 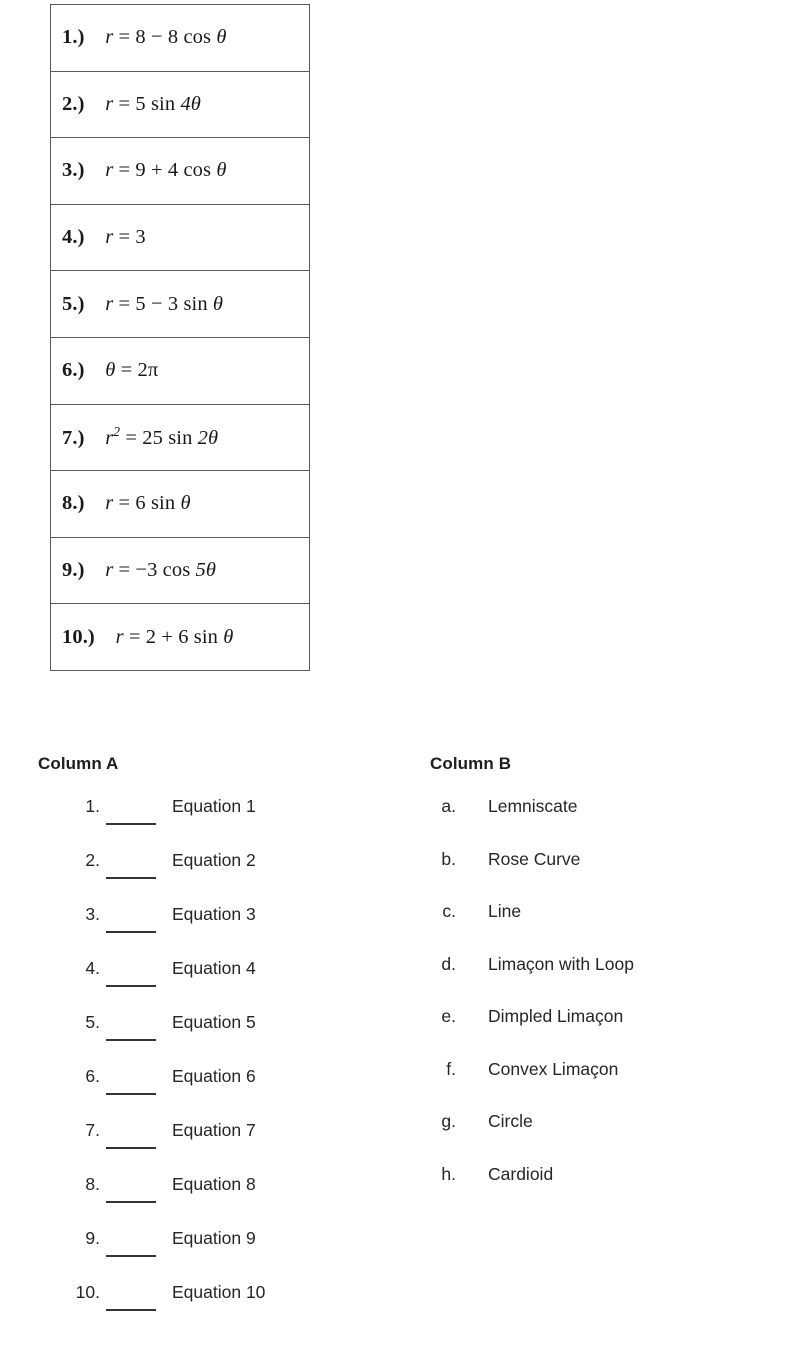 What do you see at coordinates (448, 1016) in the screenshot?
I see `column-b-item-marker: e.` at bounding box center [448, 1016].